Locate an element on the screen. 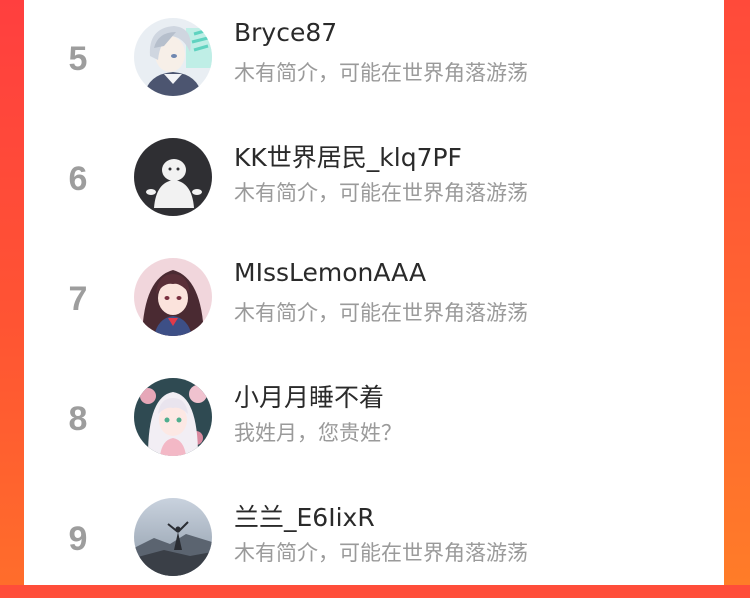  background-left-edge is located at coordinates (12, 292).